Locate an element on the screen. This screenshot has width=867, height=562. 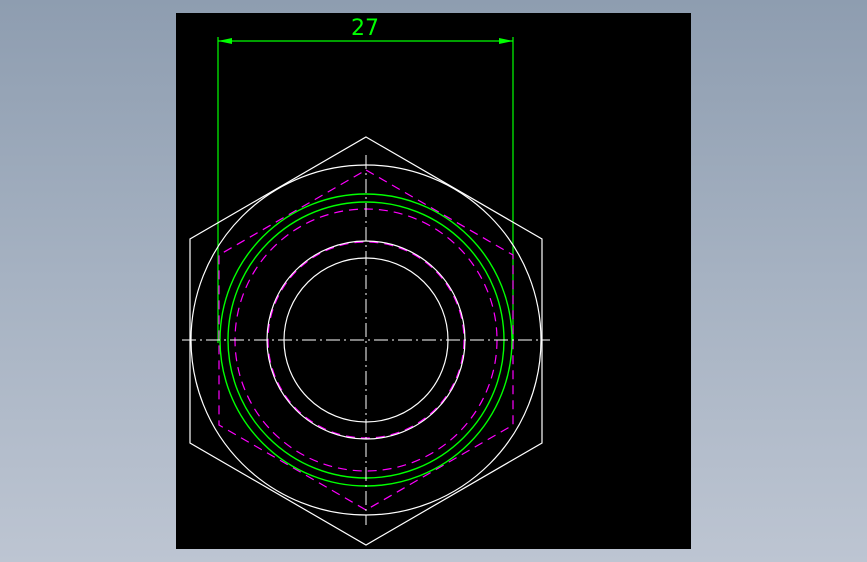
dimension-label: 27 is located at coordinates (365, 28).